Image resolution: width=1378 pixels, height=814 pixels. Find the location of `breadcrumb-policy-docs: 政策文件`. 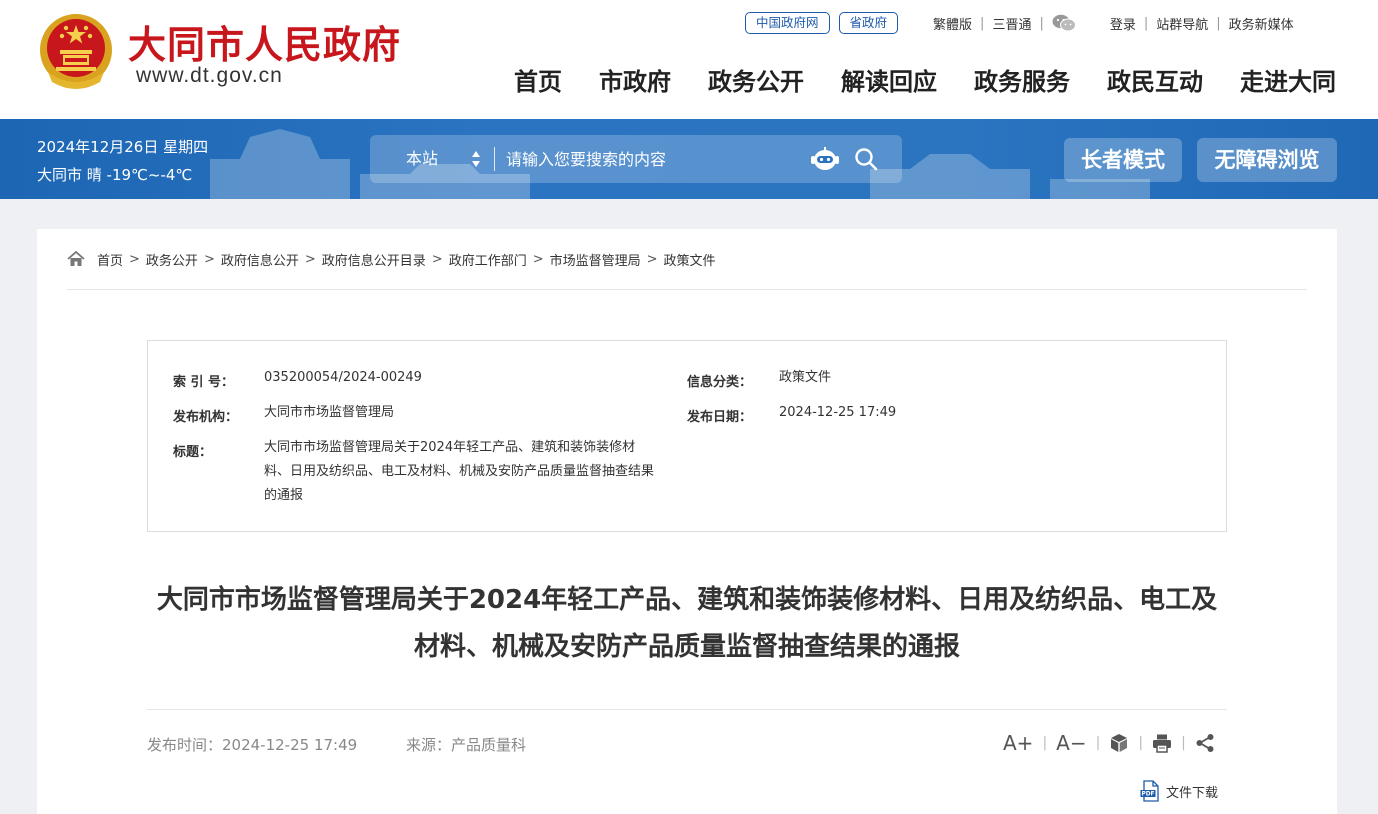

breadcrumb-policy-docs: 政策文件 is located at coordinates (690, 259).